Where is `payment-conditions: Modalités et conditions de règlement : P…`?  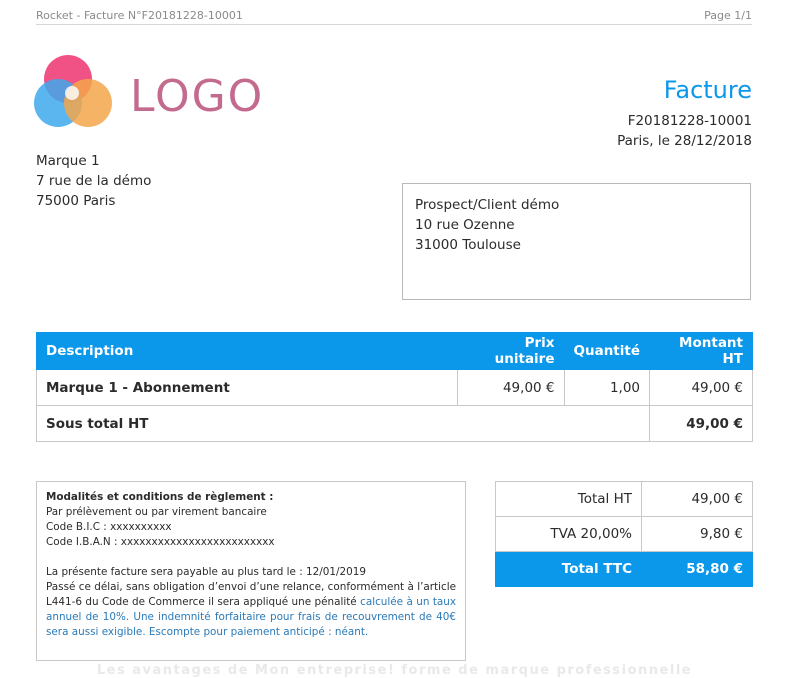 payment-conditions: Modalités et conditions de règlement : P… is located at coordinates (251, 571).